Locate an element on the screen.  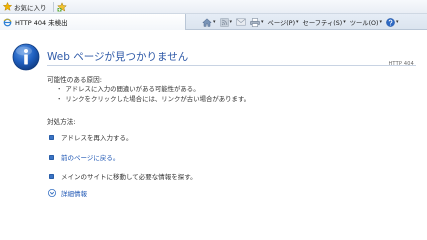
solution-text: アドレスを再入力する。 is located at coordinates (97, 138).